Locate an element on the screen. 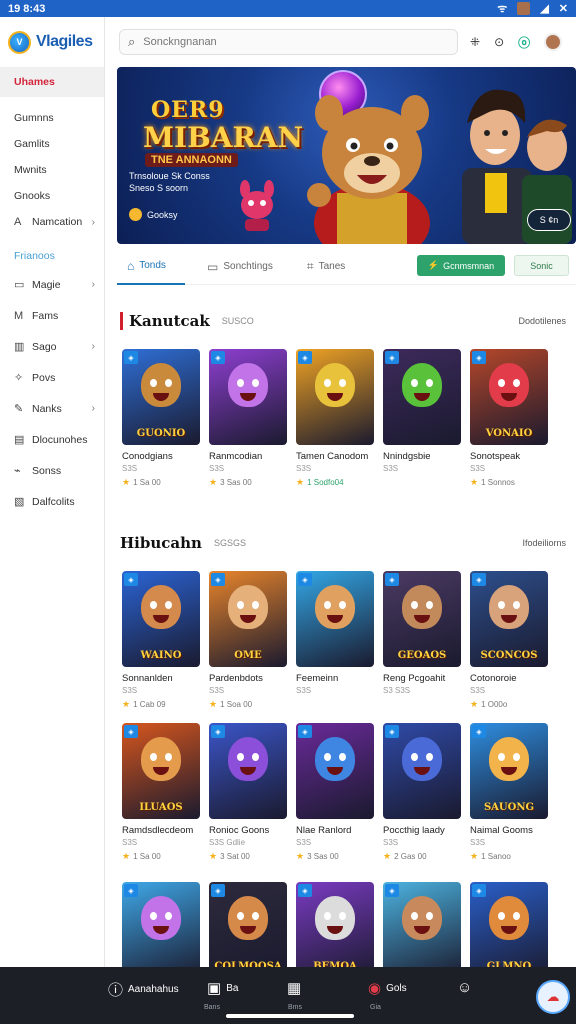  sidebar-item-3: Mwnits is located at coordinates (52, 170).